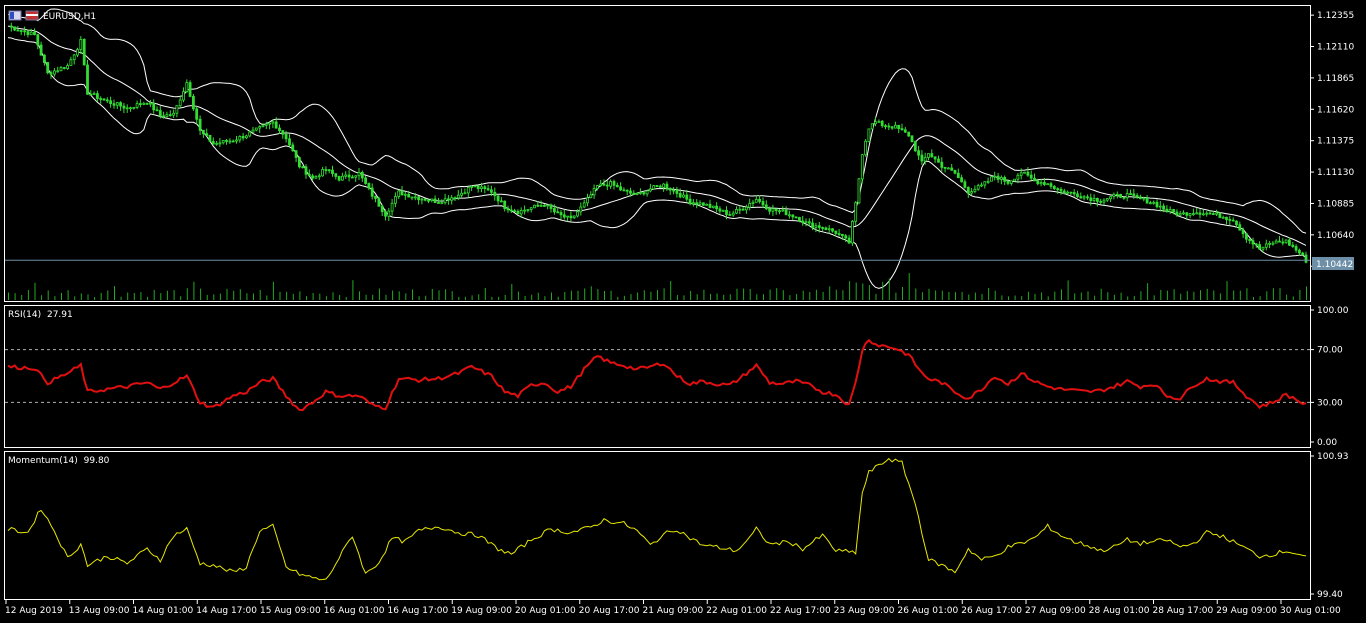 This screenshot has width=1366, height=623. What do you see at coordinates (800, 611) in the screenshot?
I see `time-tick-label: 22 Aug 17:00` at bounding box center [800, 611].